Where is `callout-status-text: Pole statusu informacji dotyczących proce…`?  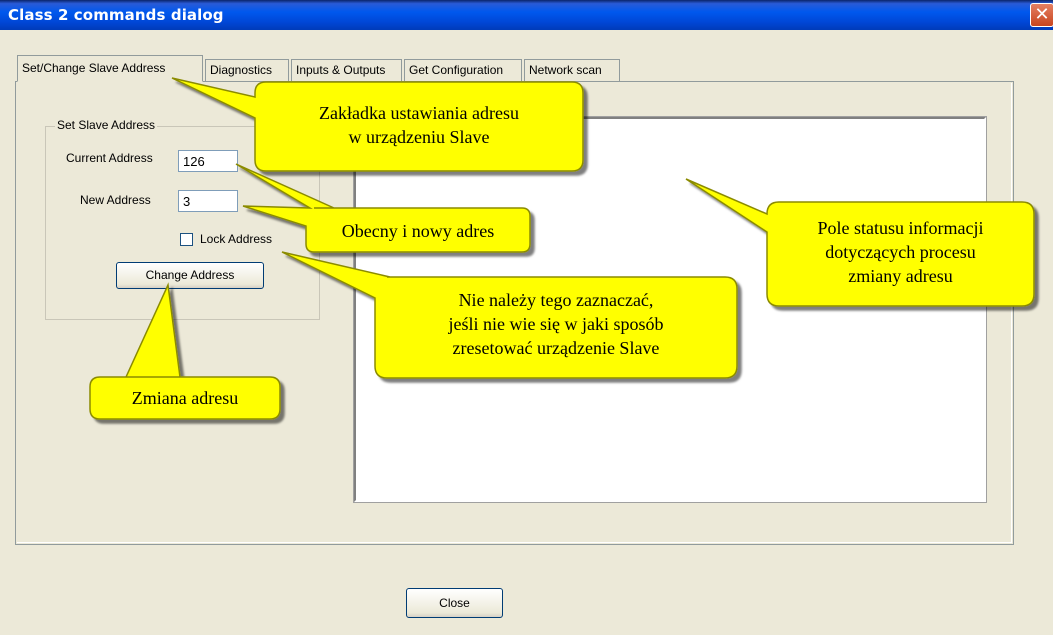 callout-status-text: Pole statusu informacji dotyczących proce… is located at coordinates (900, 252).